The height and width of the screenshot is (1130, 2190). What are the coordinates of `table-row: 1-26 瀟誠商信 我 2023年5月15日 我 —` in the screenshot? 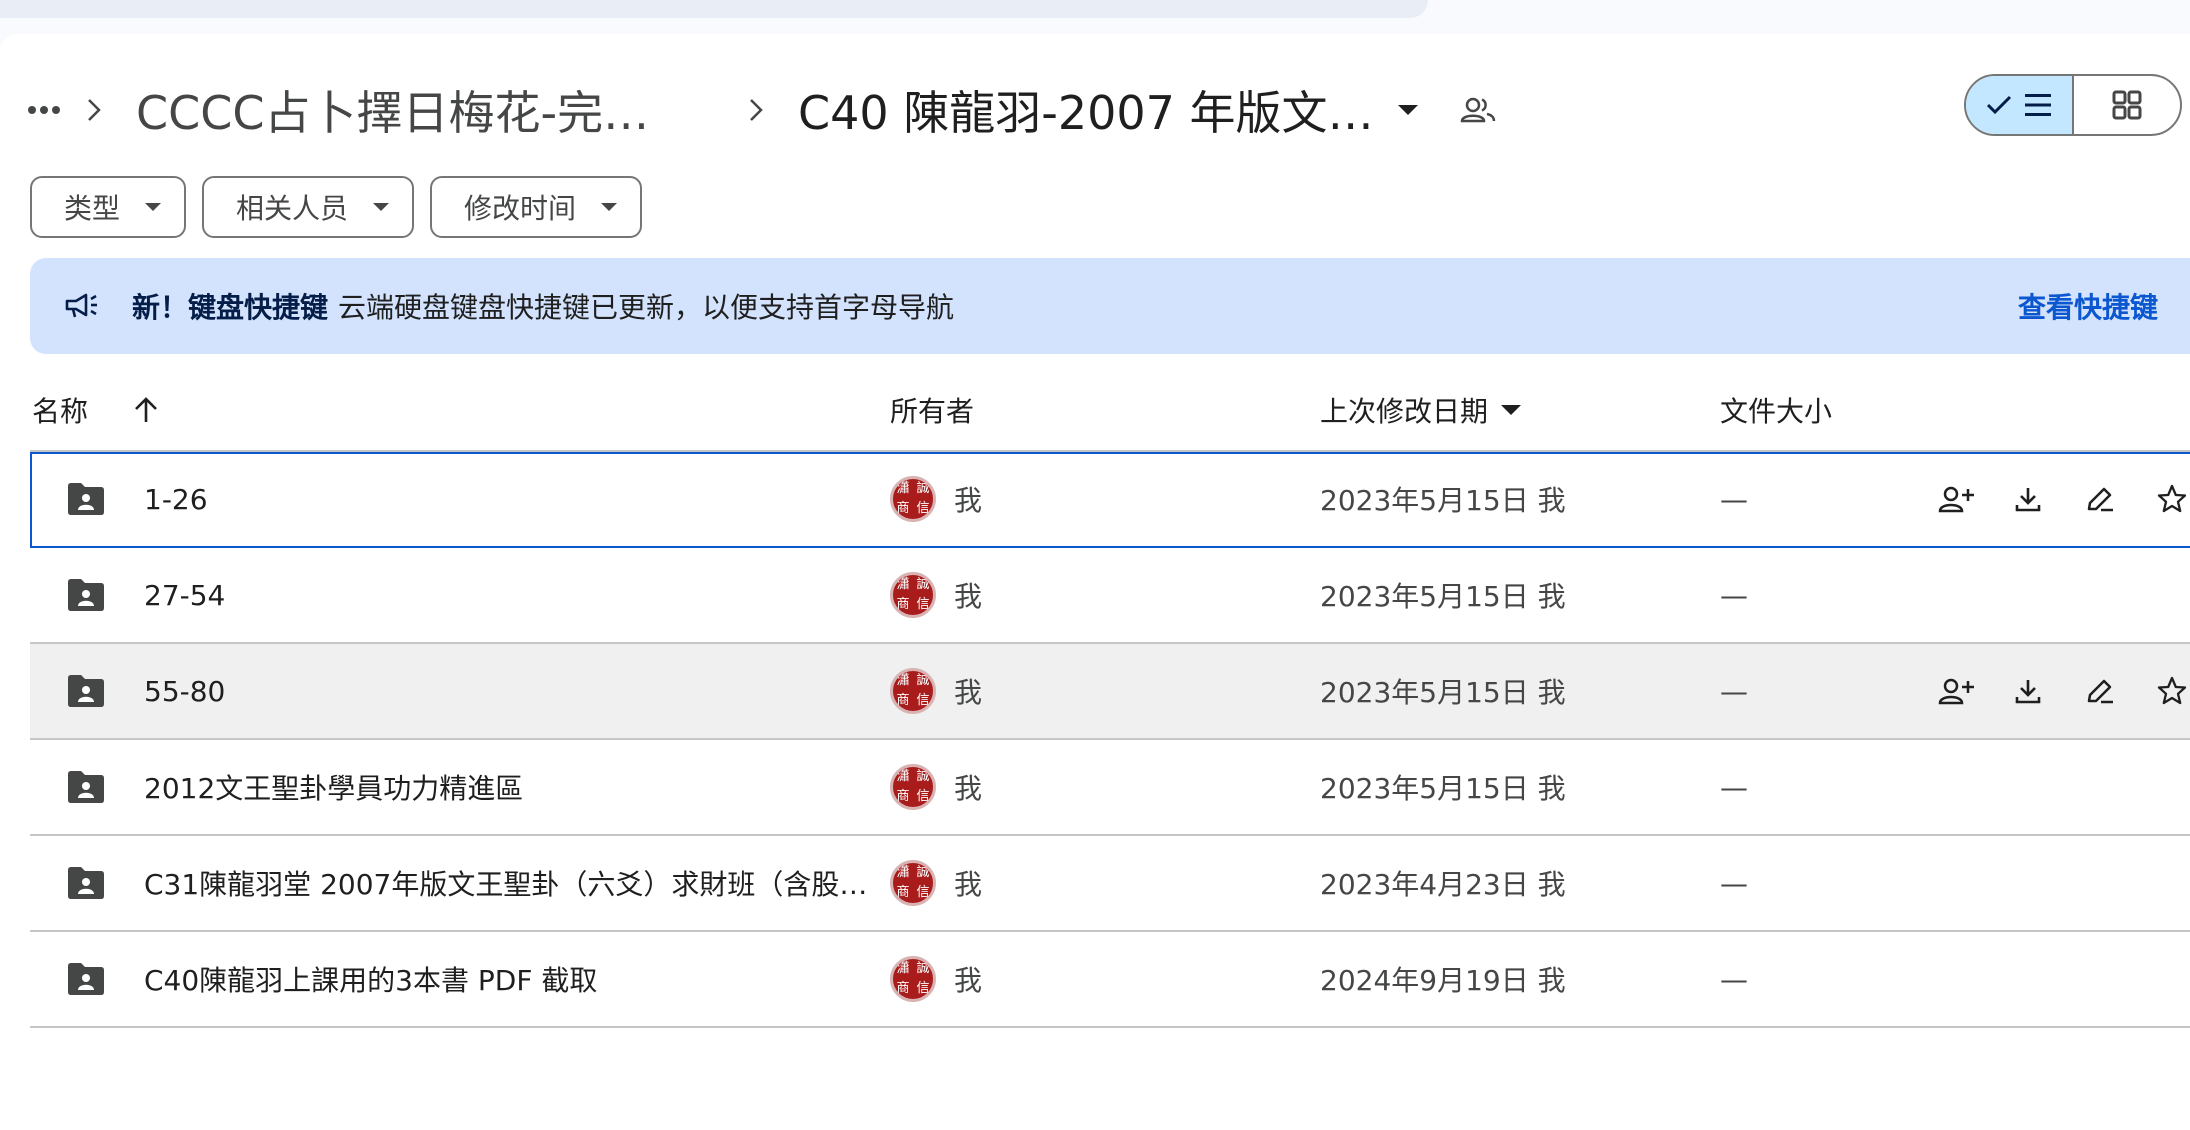 It's located at (1110, 500).